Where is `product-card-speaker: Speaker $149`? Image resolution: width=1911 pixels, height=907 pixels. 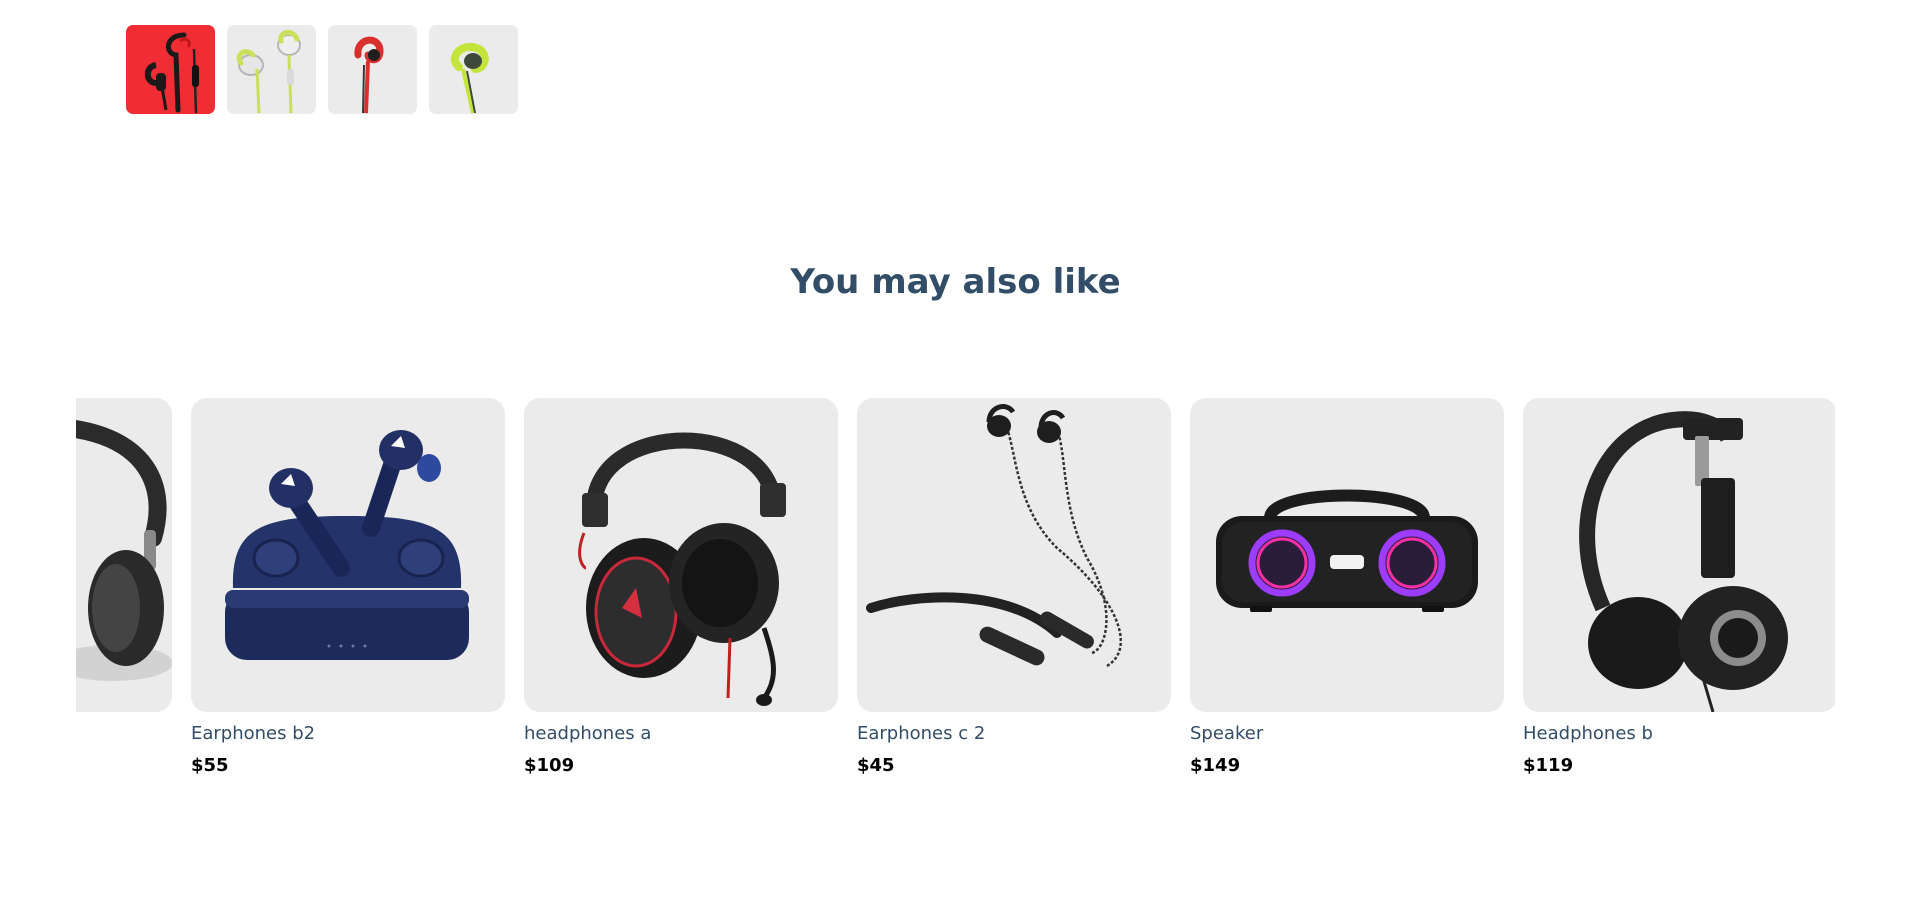 product-card-speaker: Speaker $149 is located at coordinates (1347, 588).